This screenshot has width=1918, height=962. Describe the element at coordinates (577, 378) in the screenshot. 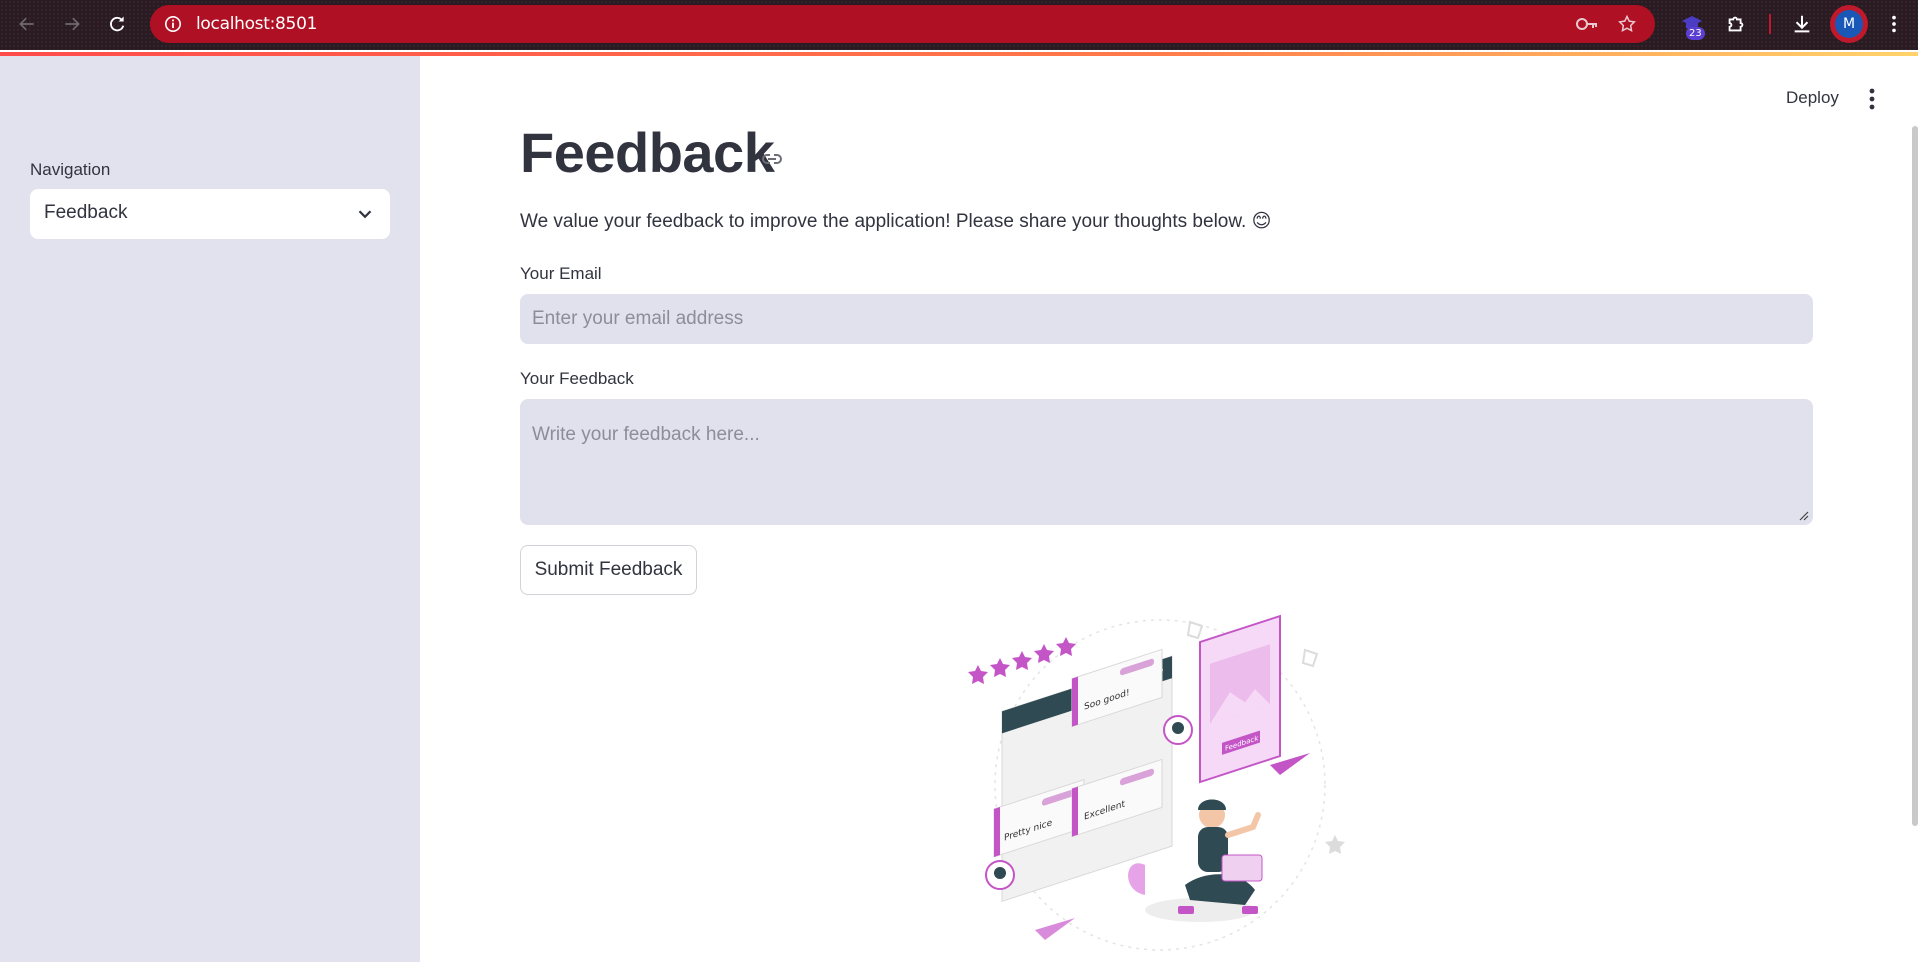

I see `feedback-label: Your Feedback` at that location.